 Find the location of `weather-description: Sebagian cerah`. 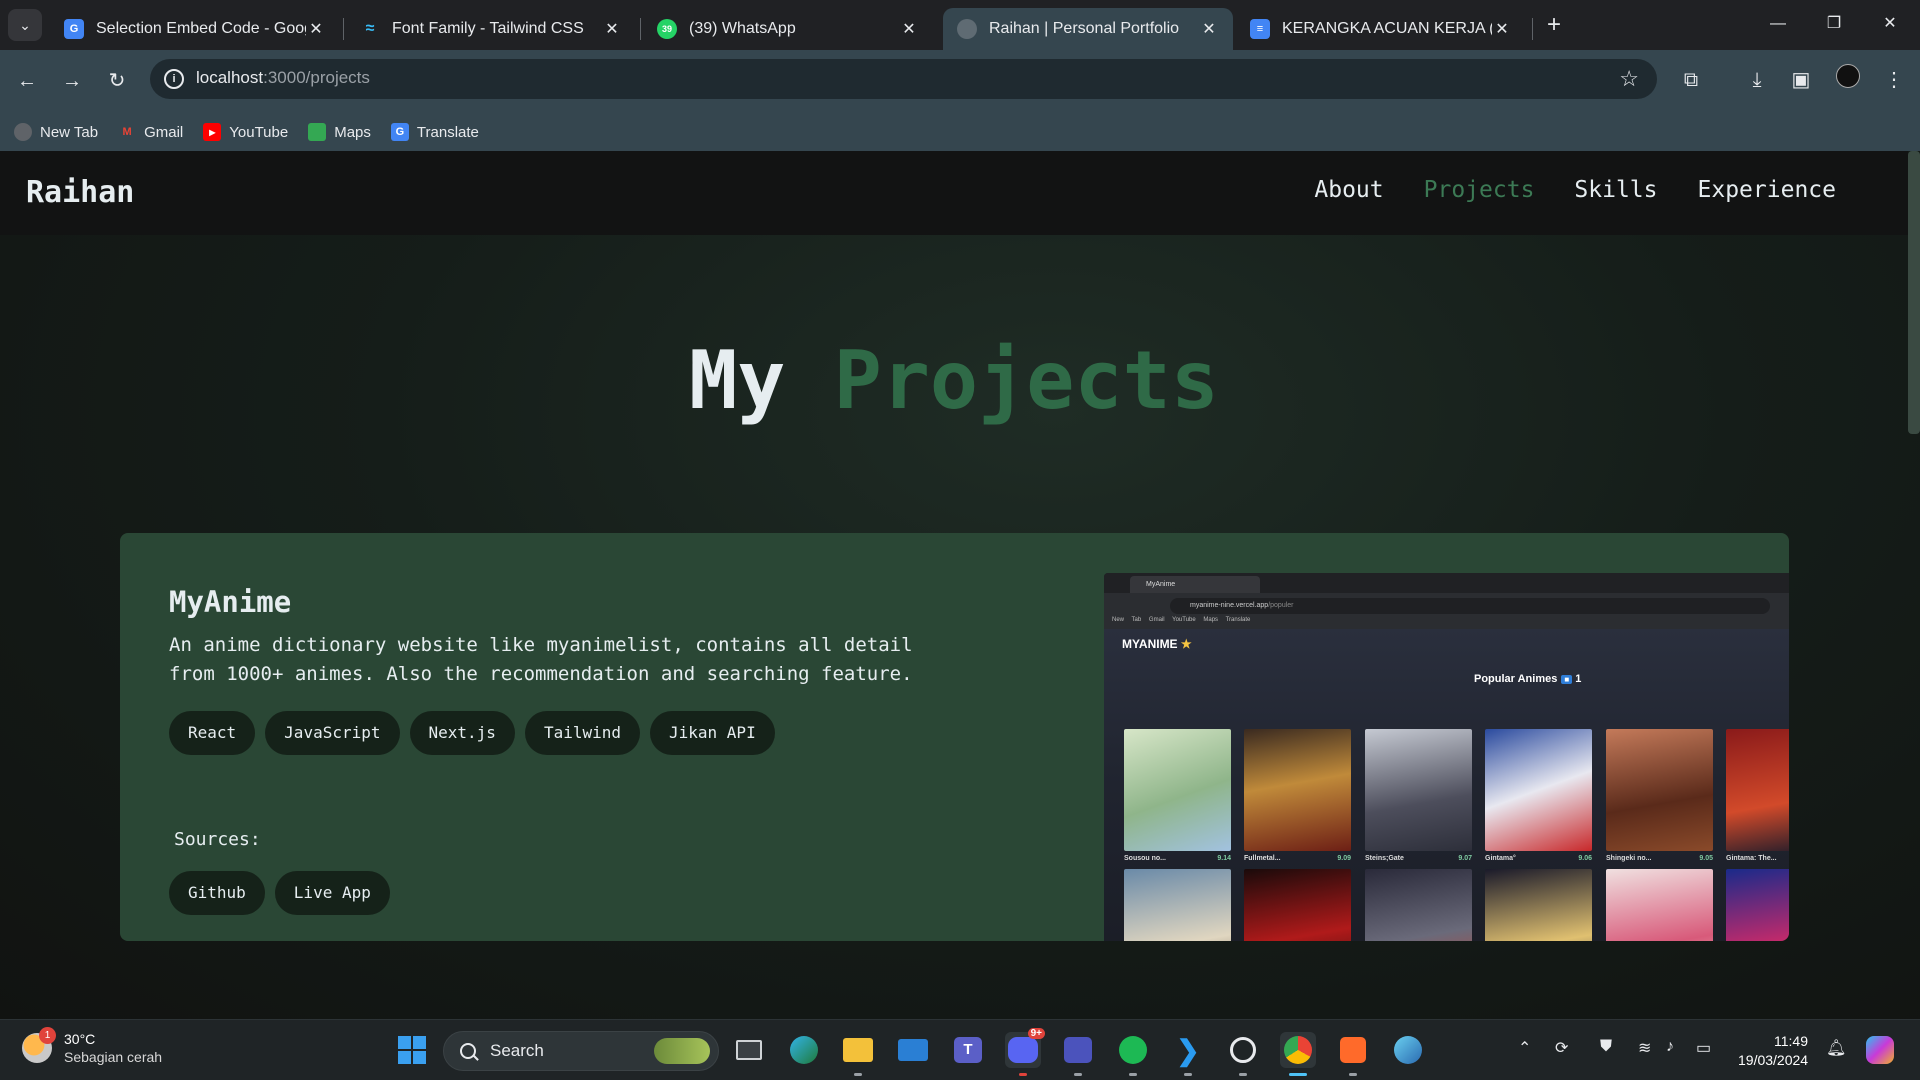

weather-description: Sebagian cerah is located at coordinates (113, 1057).